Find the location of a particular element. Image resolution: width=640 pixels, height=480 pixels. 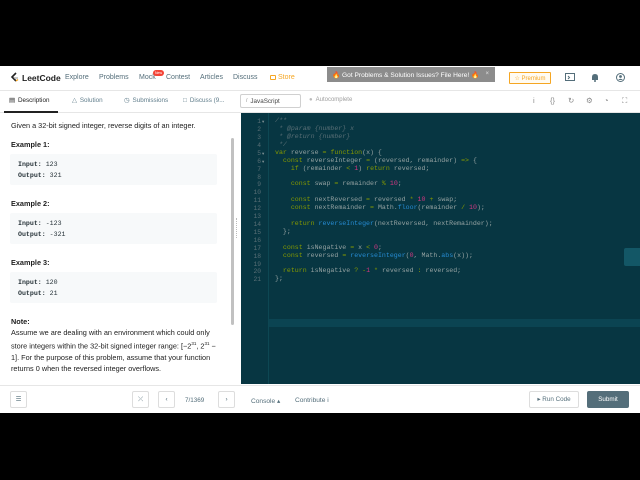

line-number: 10 is located at coordinates (257, 192).